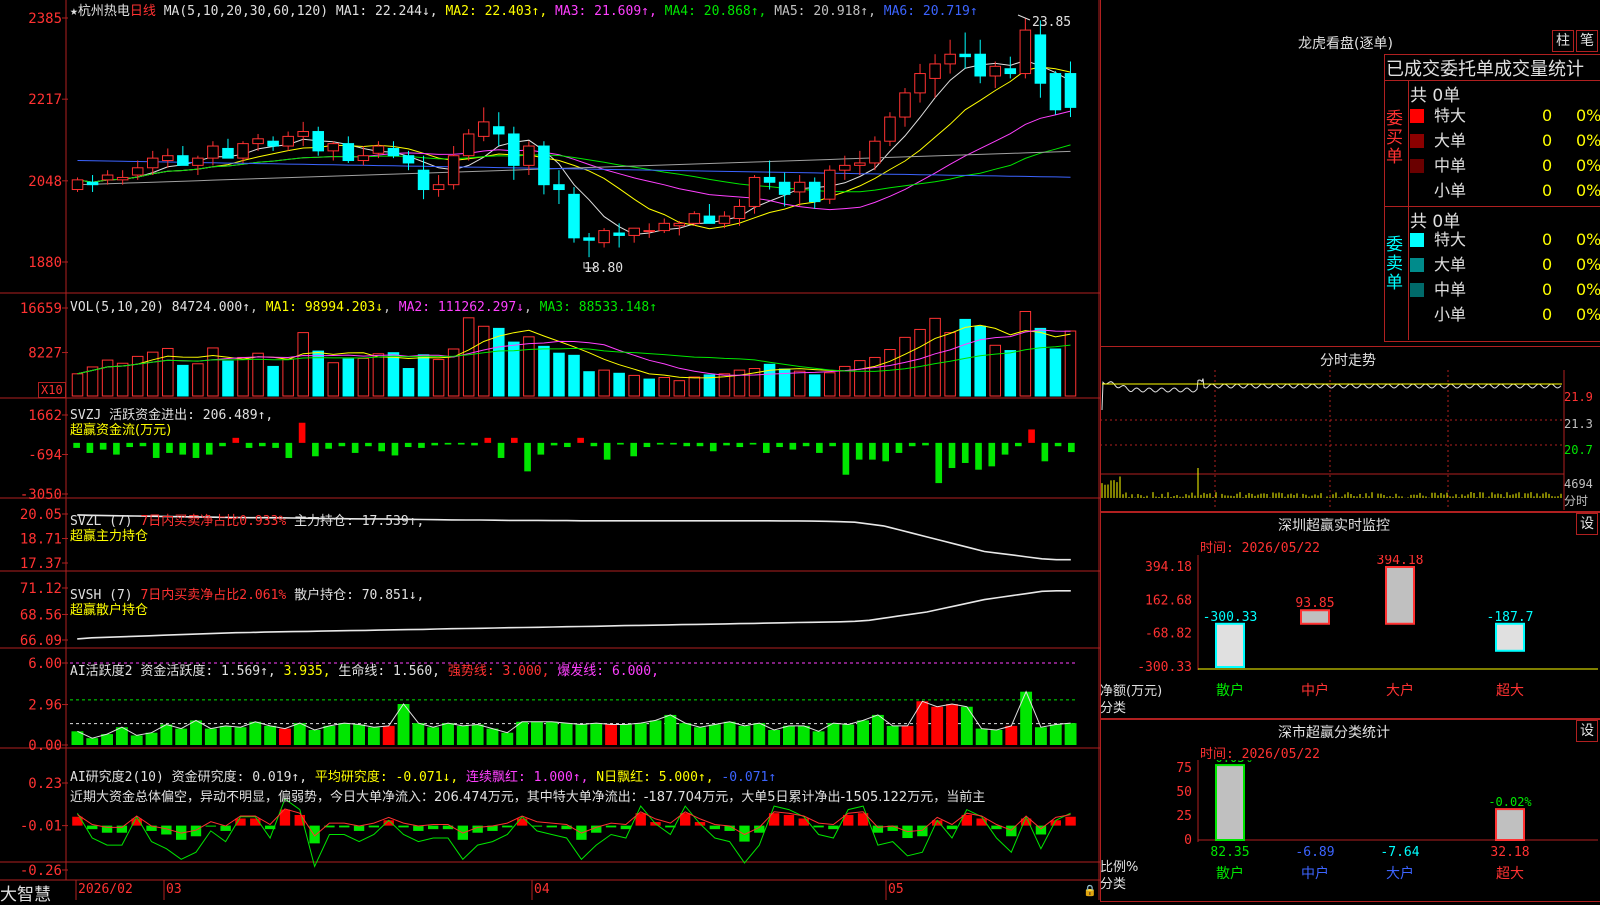 Image resolution: width=1600 pixels, height=905 pixels. Describe the element at coordinates (213, 521) in the screenshot. I see `svzl-label1: 7日内买卖净占比0.933%` at that location.